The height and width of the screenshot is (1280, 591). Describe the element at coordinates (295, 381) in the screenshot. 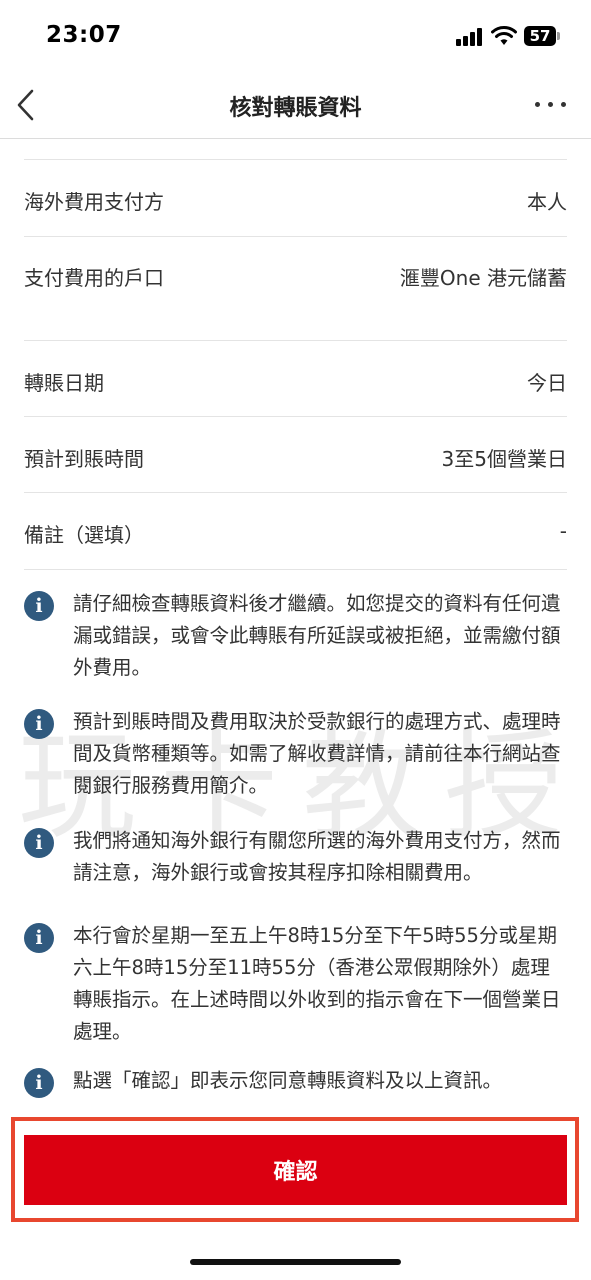

I see `detail-row-transfer-date: 轉賬日期 今日` at that location.